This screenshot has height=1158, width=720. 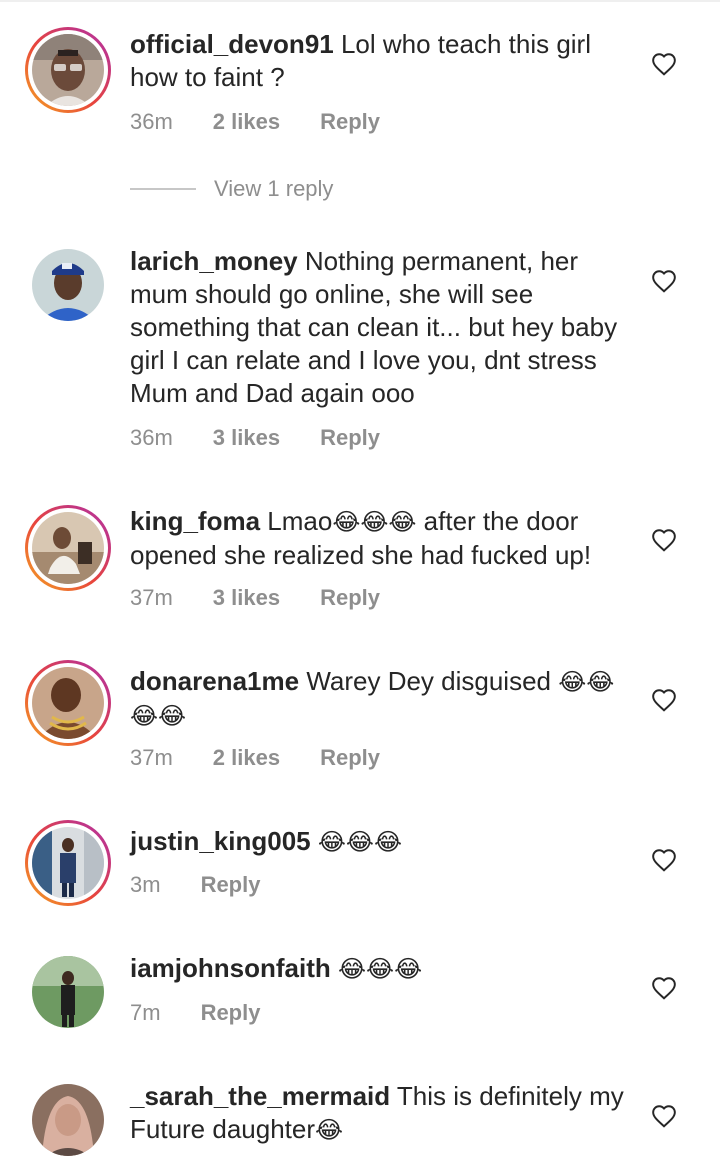 I want to click on comment-meta: 37m 2 likes Reply, so click(x=255, y=758).